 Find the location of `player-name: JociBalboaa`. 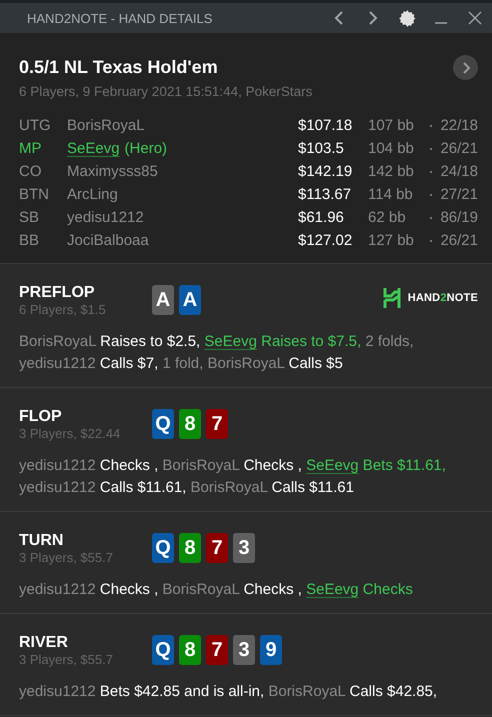

player-name: JociBalboaa is located at coordinates (108, 241).